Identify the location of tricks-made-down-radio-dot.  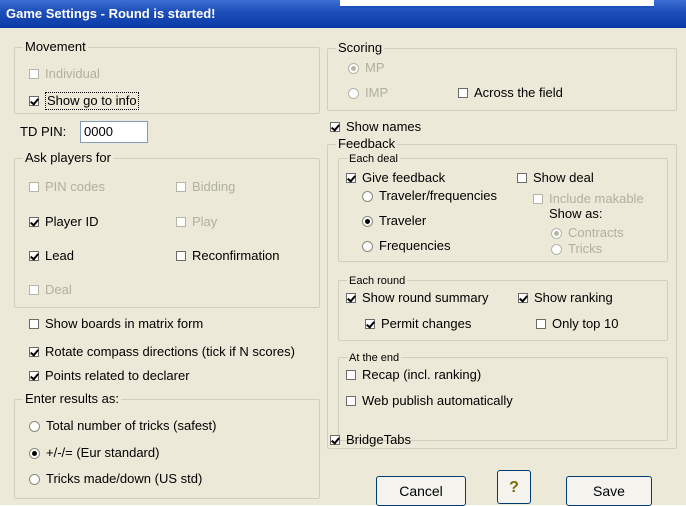
(34, 479).